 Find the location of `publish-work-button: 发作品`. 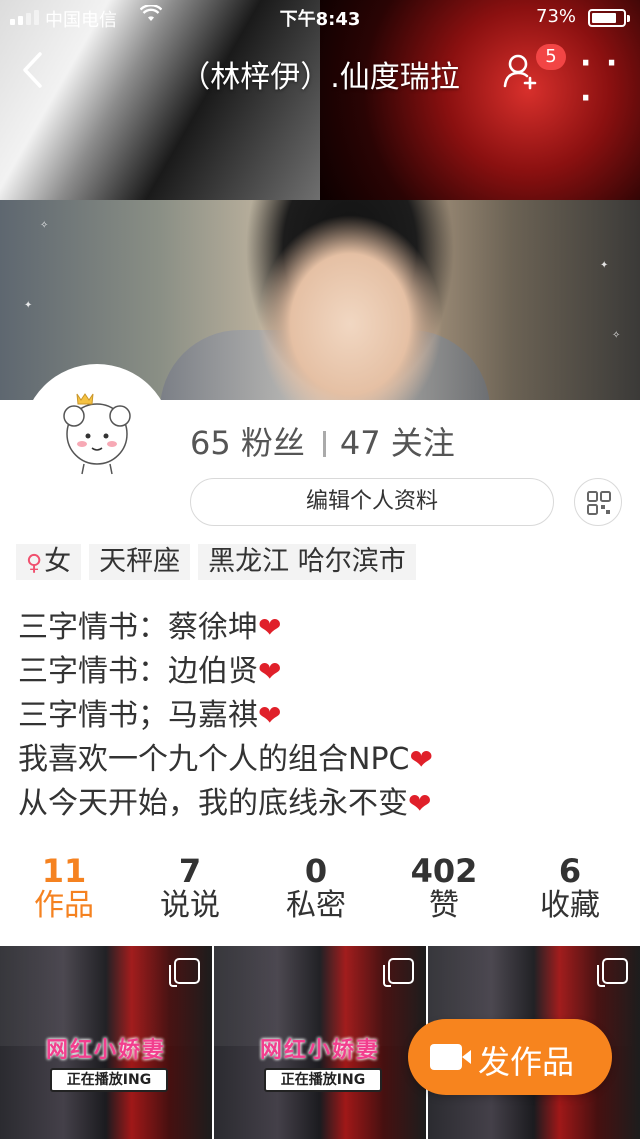

publish-work-button: 发作品 is located at coordinates (510, 1057).